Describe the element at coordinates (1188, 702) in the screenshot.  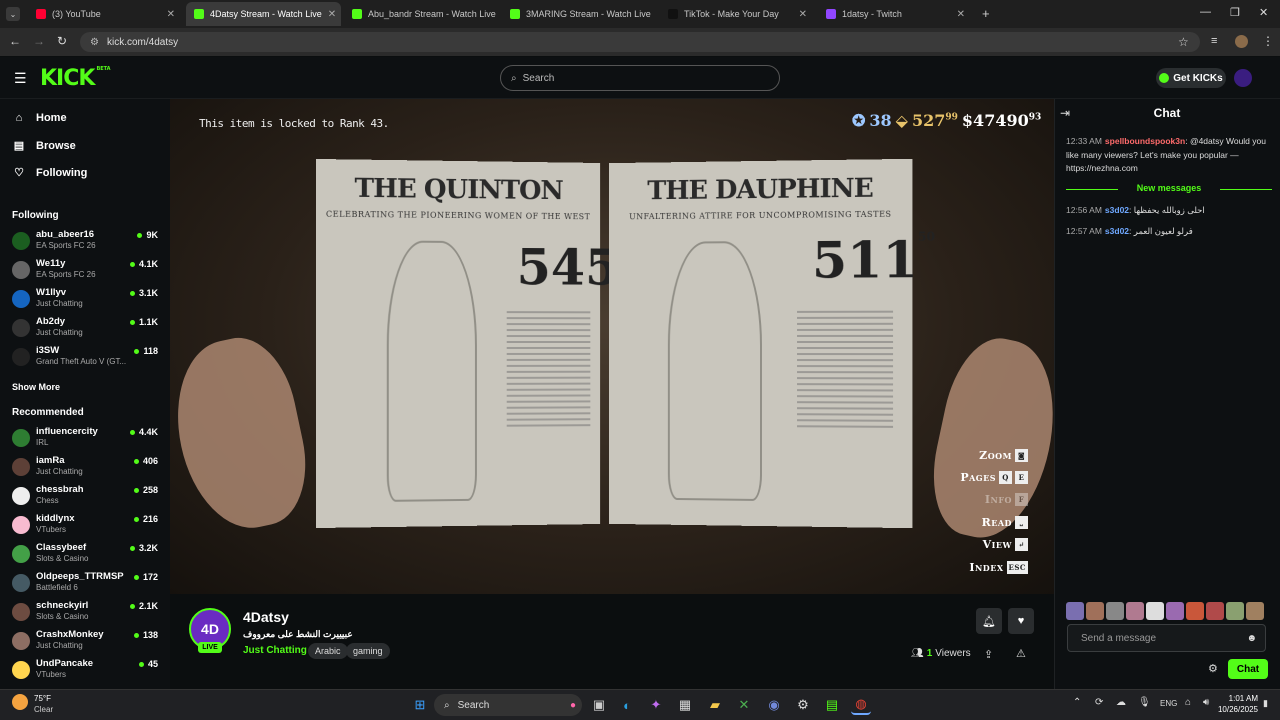
I see `network-icon: ⌂` at that location.